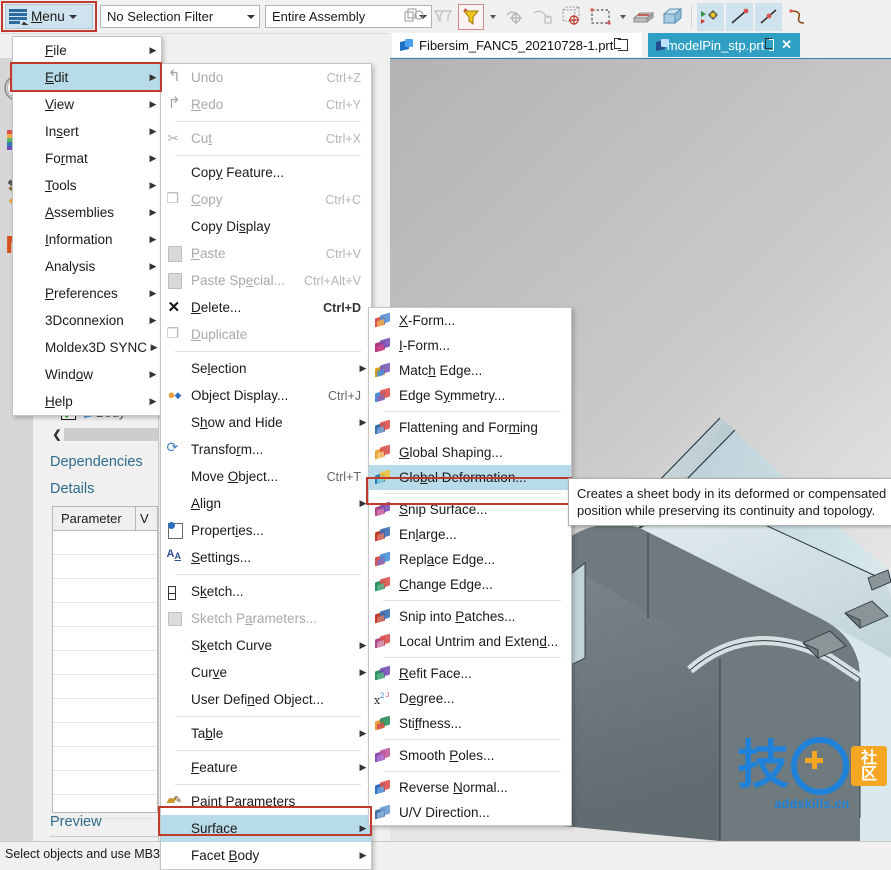 Image resolution: width=891 pixels, height=870 pixels. Describe the element at coordinates (643, 17) in the screenshot. I see `block-icon` at that location.